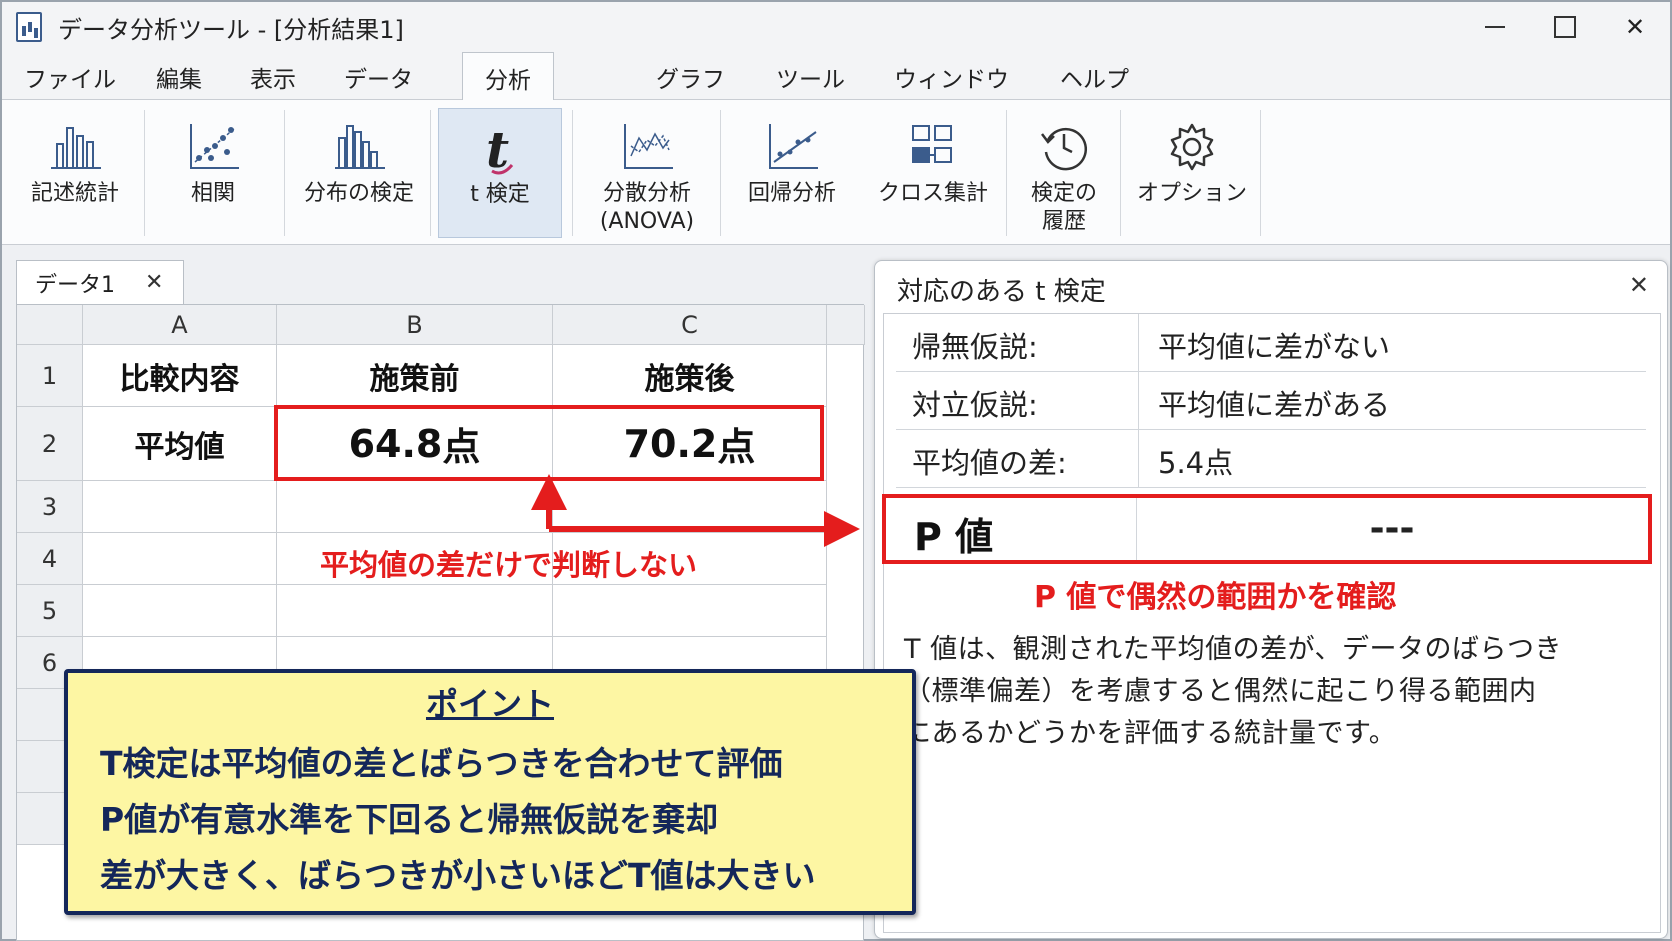 This screenshot has height=941, width=1672. What do you see at coordinates (932, 144) in the screenshot?
I see `crosstab-icon` at bounding box center [932, 144].